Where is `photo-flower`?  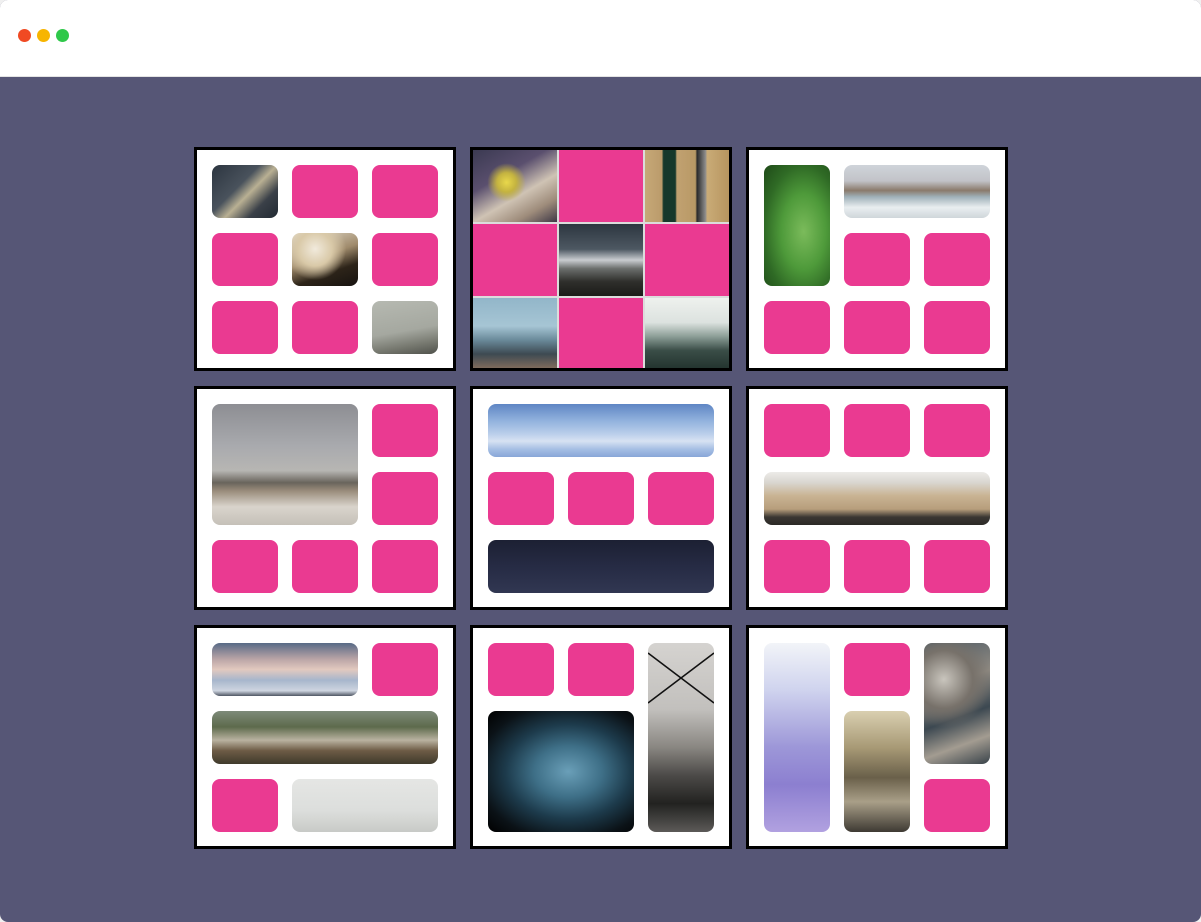 photo-flower is located at coordinates (515, 186).